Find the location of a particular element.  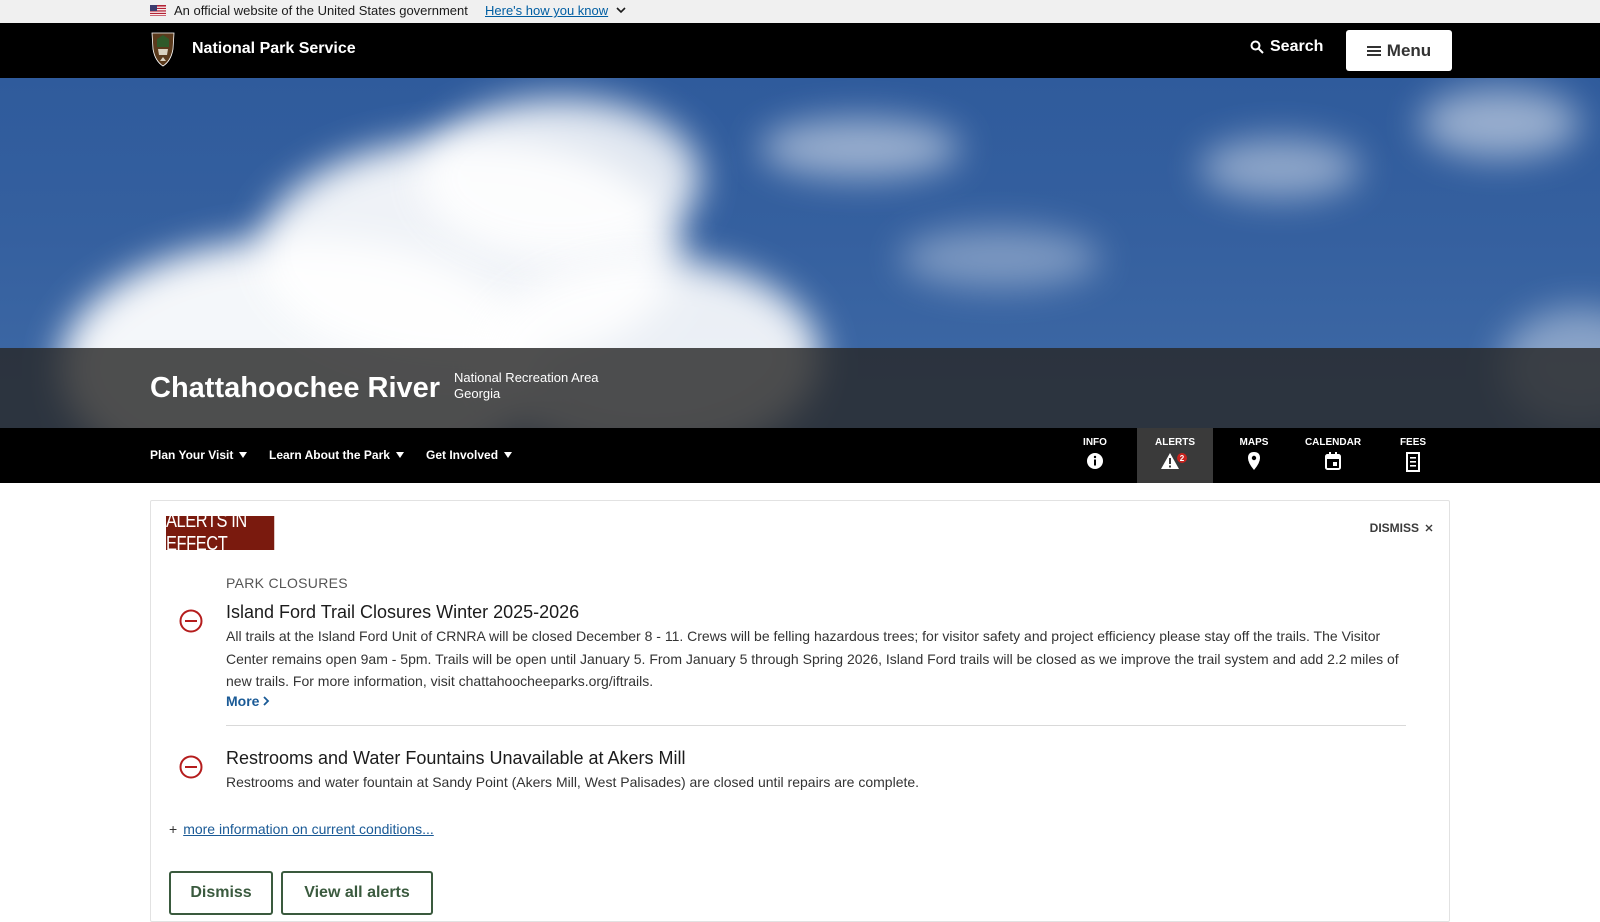

close-icon is located at coordinates (1429, 528).